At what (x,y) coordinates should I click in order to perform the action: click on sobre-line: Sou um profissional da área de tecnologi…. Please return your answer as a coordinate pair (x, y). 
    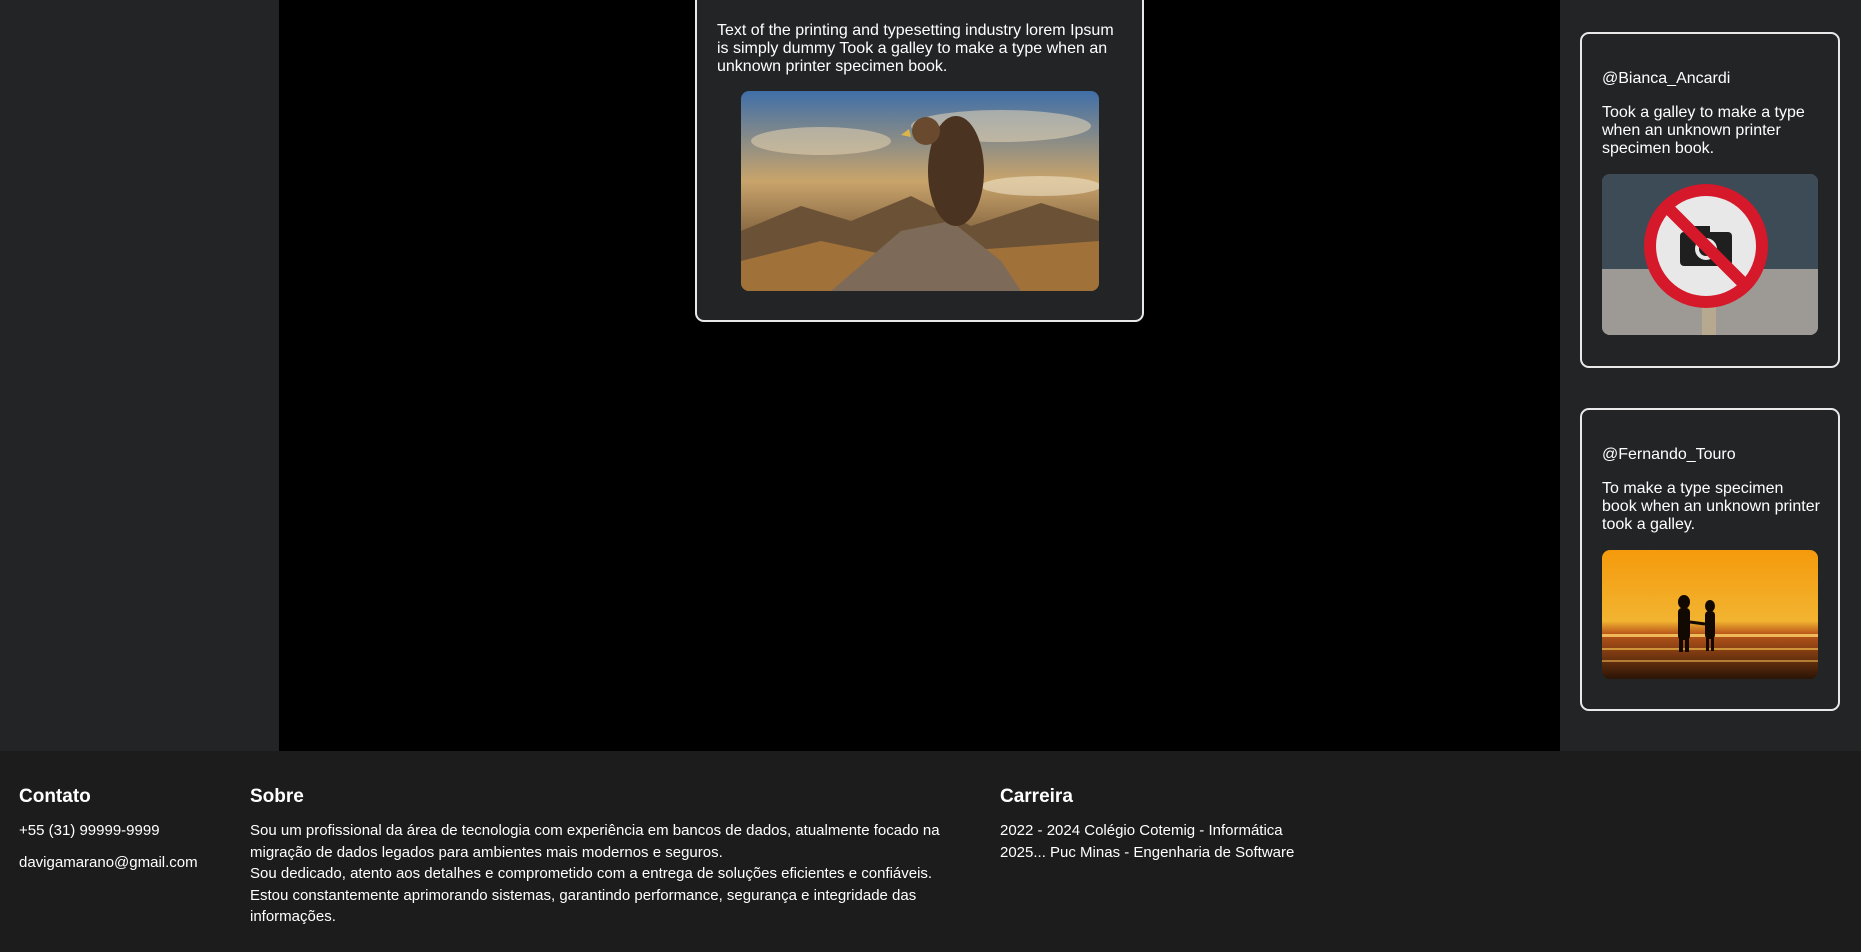
    Looking at the image, I should click on (595, 841).